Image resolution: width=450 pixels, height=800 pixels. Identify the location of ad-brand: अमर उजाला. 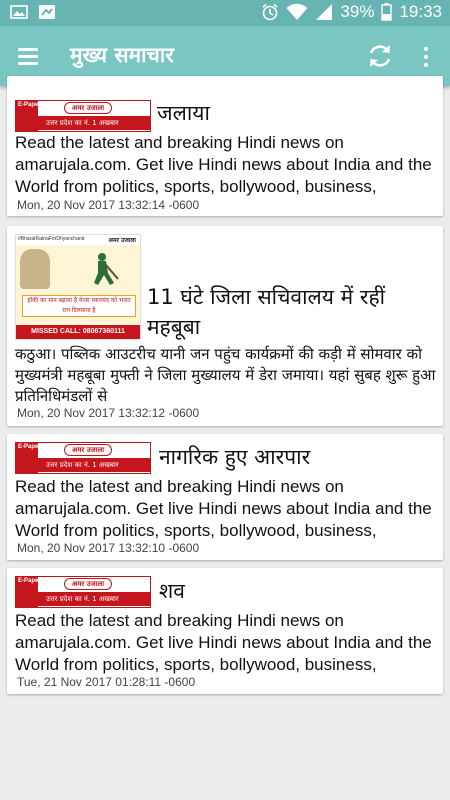
(122, 240).